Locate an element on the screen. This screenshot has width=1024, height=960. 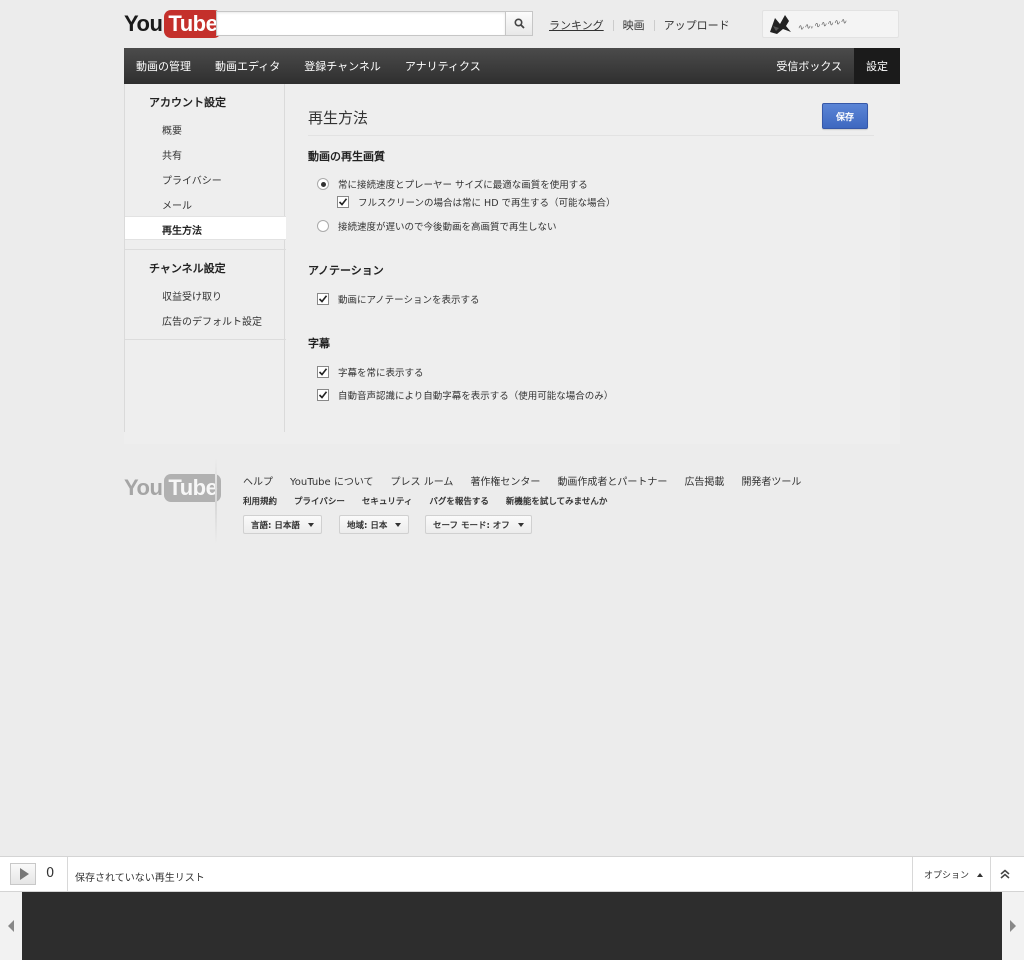
quality-best-radio is located at coordinates (323, 184).